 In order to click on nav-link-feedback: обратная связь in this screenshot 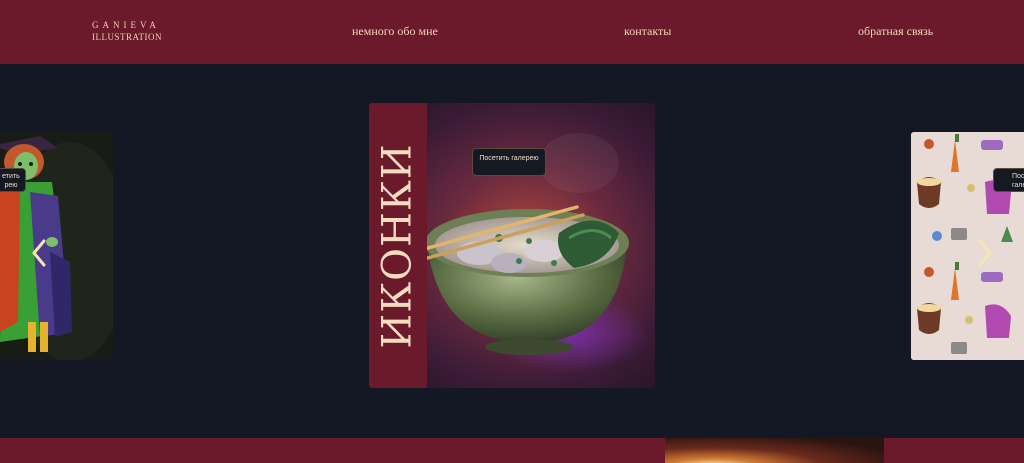, I will do `click(895, 31)`.